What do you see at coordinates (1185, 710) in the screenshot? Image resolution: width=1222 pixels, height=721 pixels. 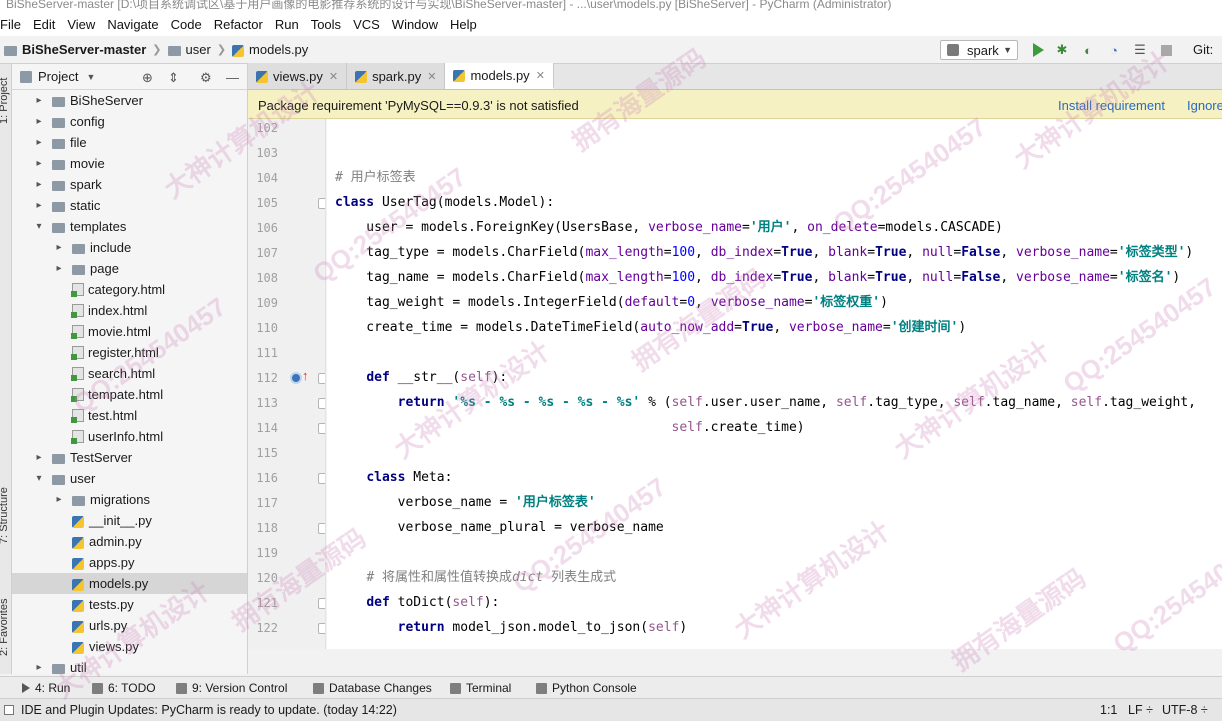 I see `file-encoding: UTF-8 ÷` at bounding box center [1185, 710].